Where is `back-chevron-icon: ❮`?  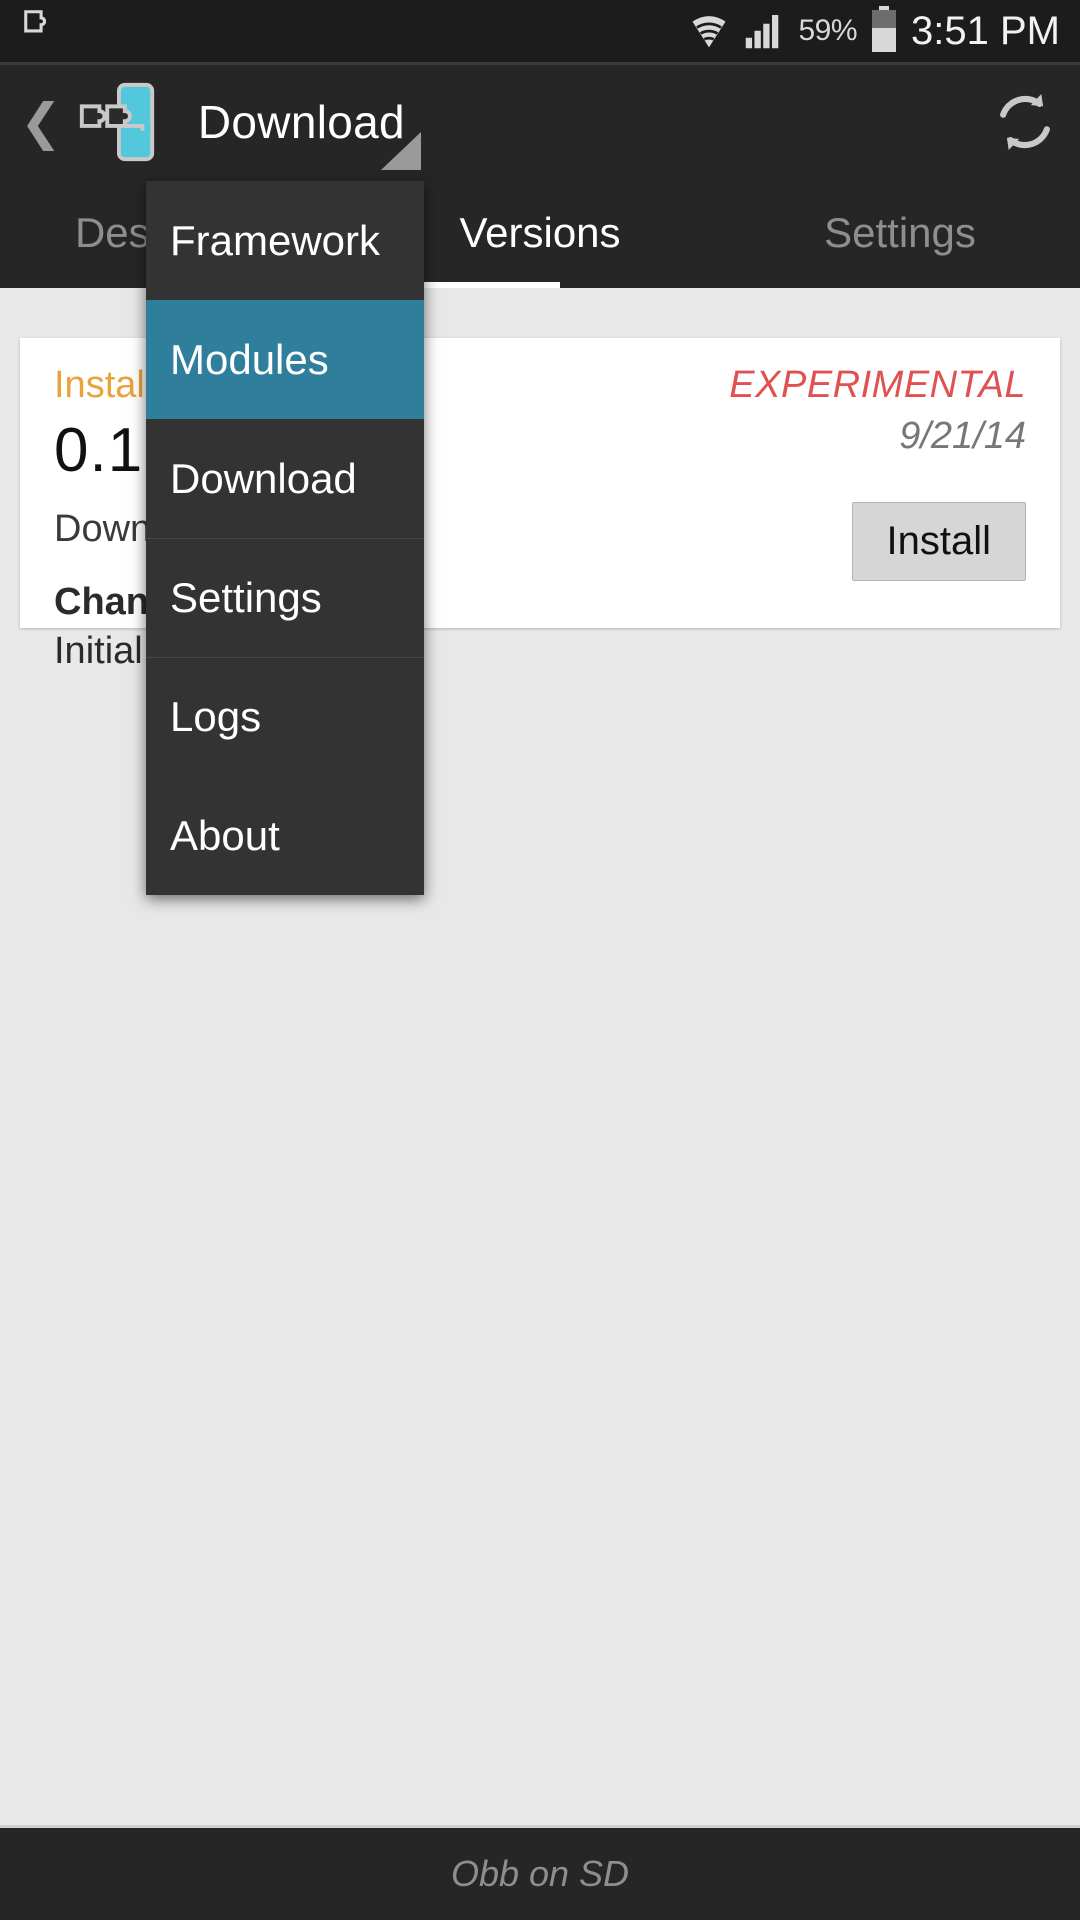 back-chevron-icon: ❮ is located at coordinates (41, 122).